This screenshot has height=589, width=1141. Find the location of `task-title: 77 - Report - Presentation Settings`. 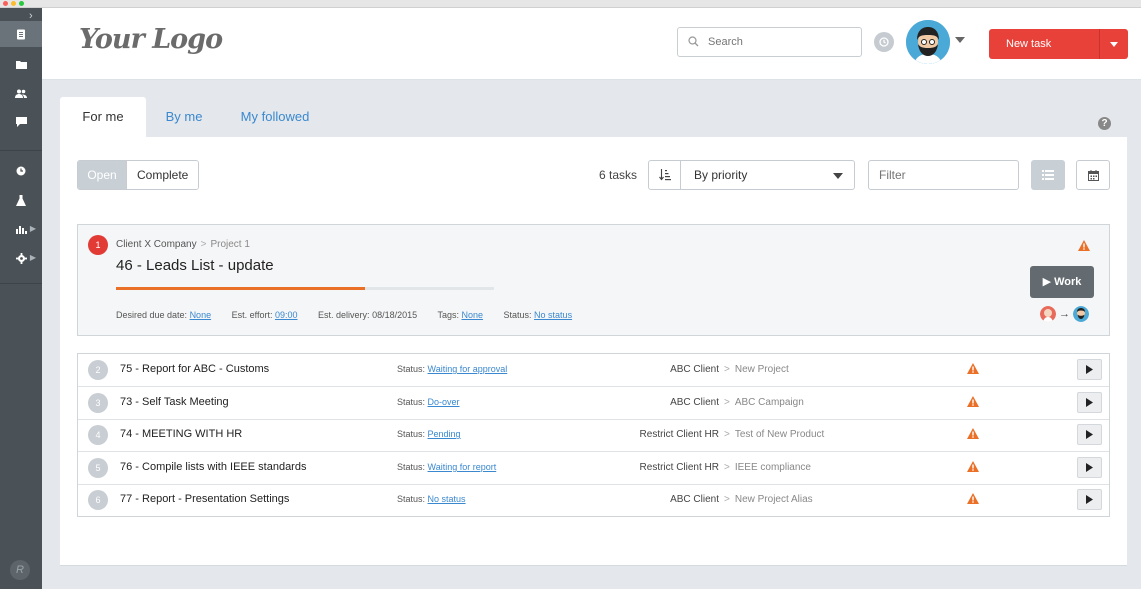

task-title: 77 - Report - Presentation Settings is located at coordinates (204, 499).